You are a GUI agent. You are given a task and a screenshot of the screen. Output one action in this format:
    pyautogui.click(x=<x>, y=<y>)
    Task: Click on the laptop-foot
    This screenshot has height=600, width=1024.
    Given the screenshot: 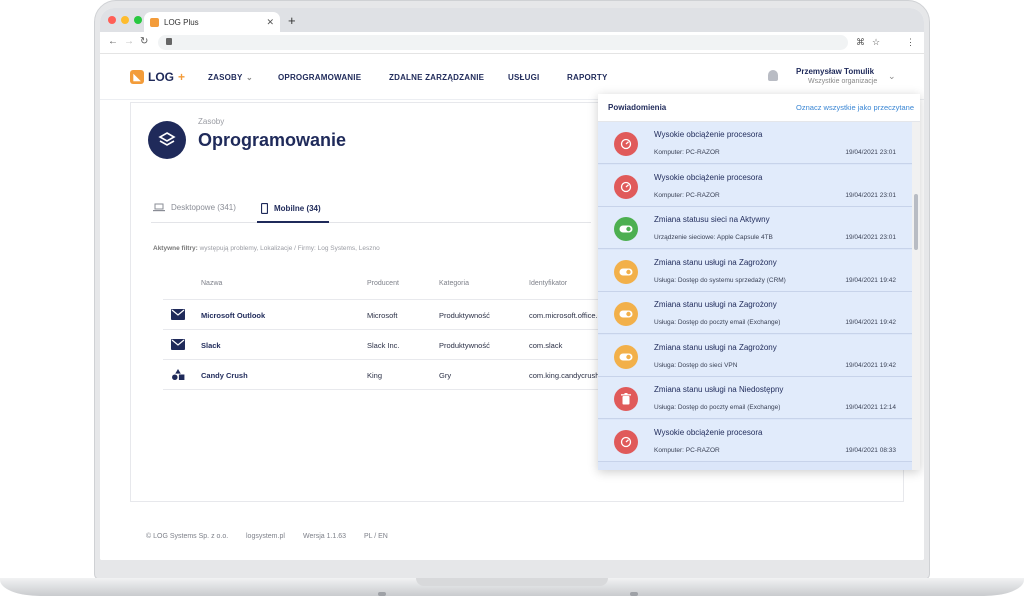 What is the action you would take?
    pyautogui.click(x=382, y=594)
    